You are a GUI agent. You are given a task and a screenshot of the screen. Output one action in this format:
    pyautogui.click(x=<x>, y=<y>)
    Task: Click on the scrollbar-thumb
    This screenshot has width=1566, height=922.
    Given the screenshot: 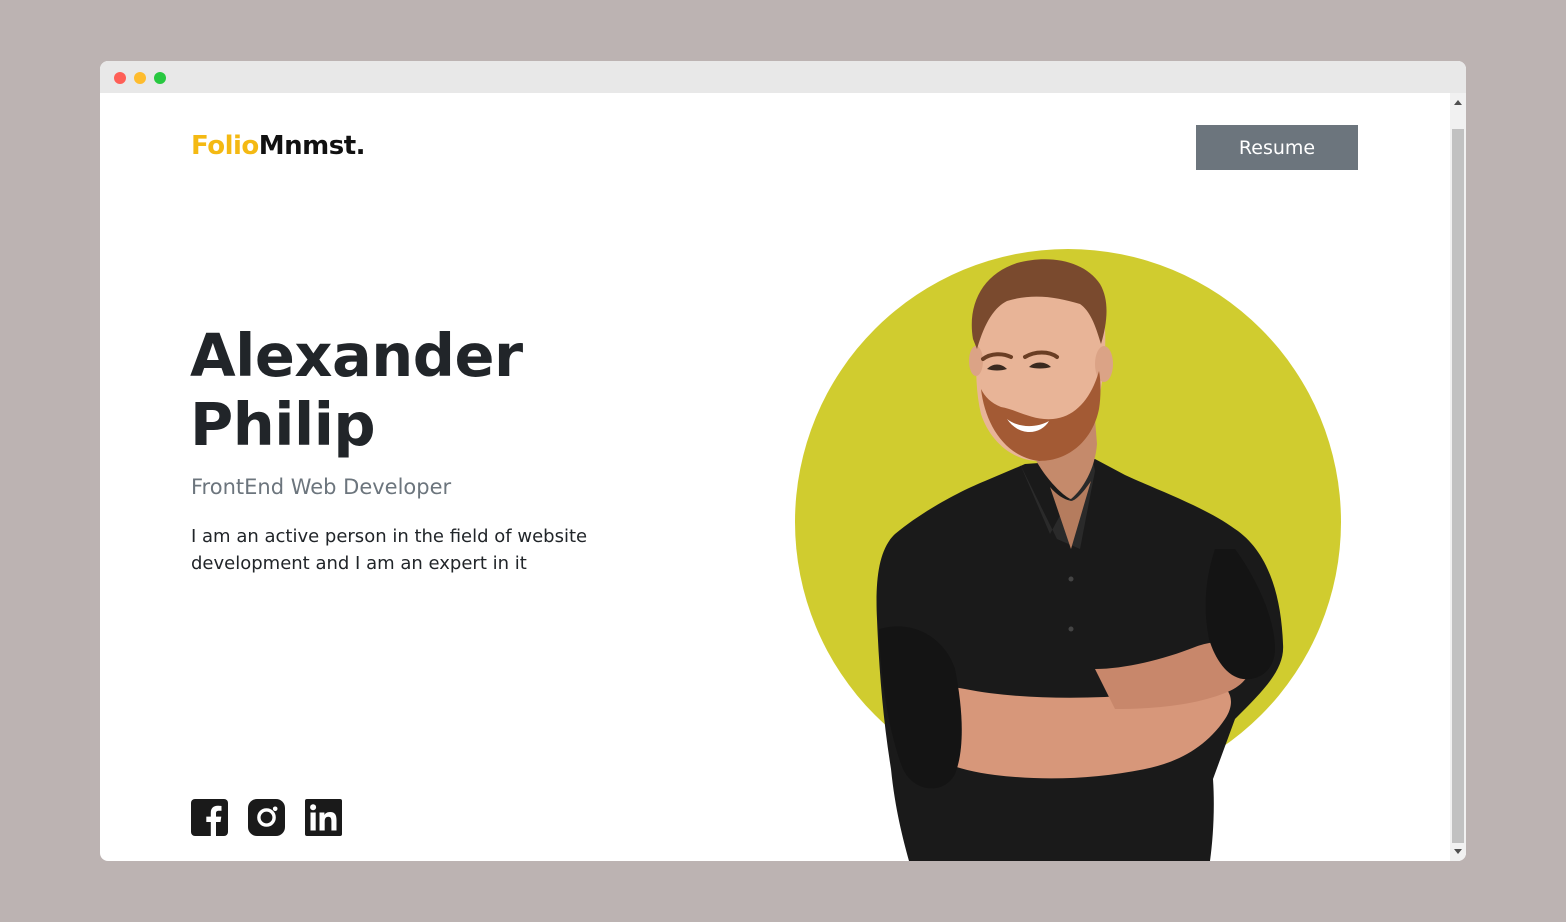 What is the action you would take?
    pyautogui.click(x=1458, y=486)
    